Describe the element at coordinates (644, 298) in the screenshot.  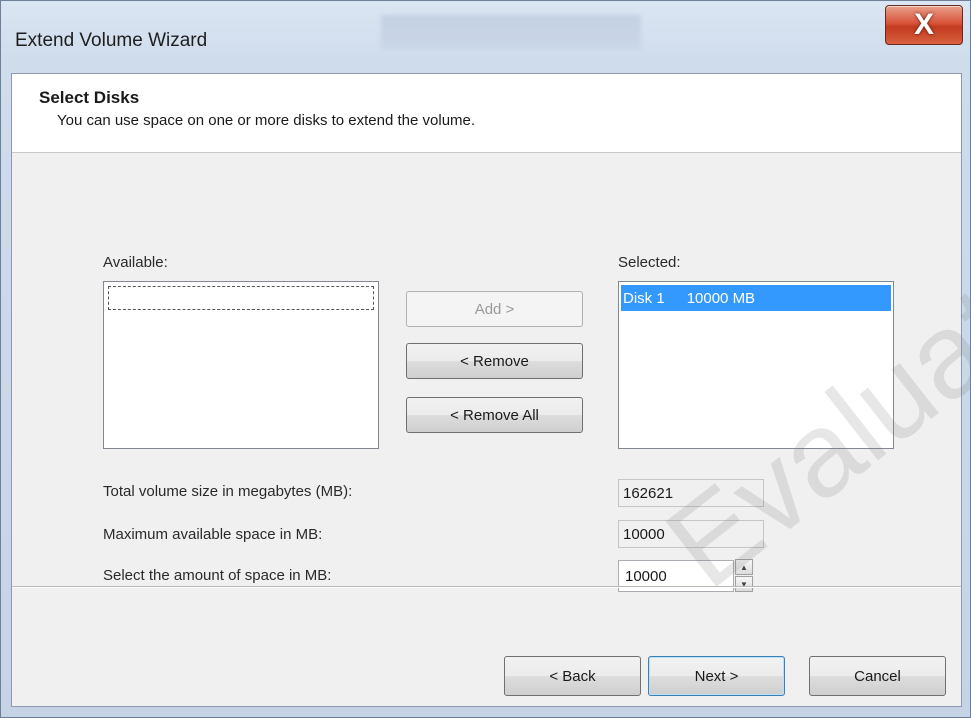
I see `selected-disk-name: Disk 1` at that location.